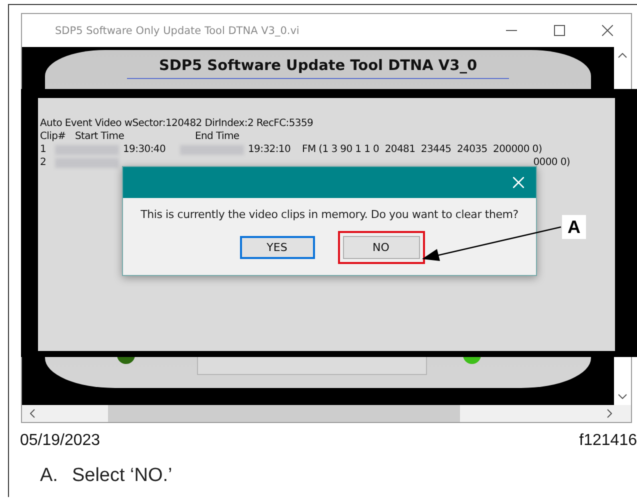  What do you see at coordinates (49, 476) in the screenshot?
I see `step-marker: A.` at bounding box center [49, 476].